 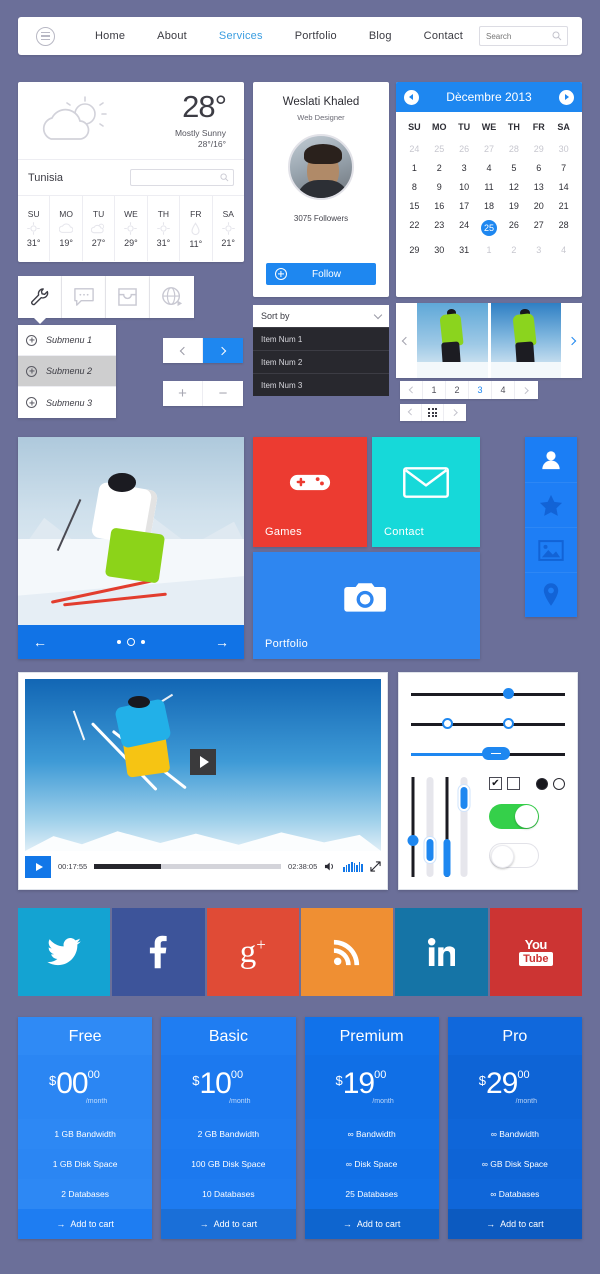 I want to click on nav-link-blog: Blog, so click(x=380, y=36).